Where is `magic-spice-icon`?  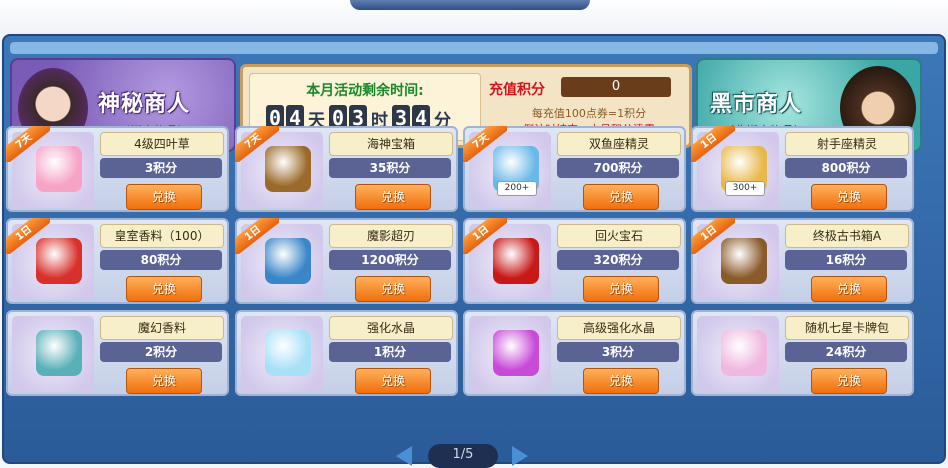
magic-spice-icon is located at coordinates (59, 353).